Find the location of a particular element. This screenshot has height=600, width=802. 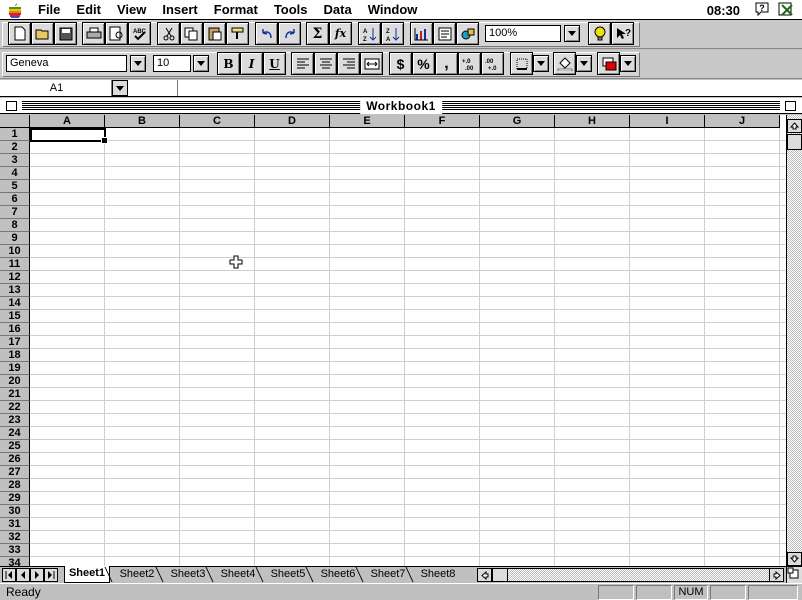

row-header: 33 is located at coordinates (15, 550).